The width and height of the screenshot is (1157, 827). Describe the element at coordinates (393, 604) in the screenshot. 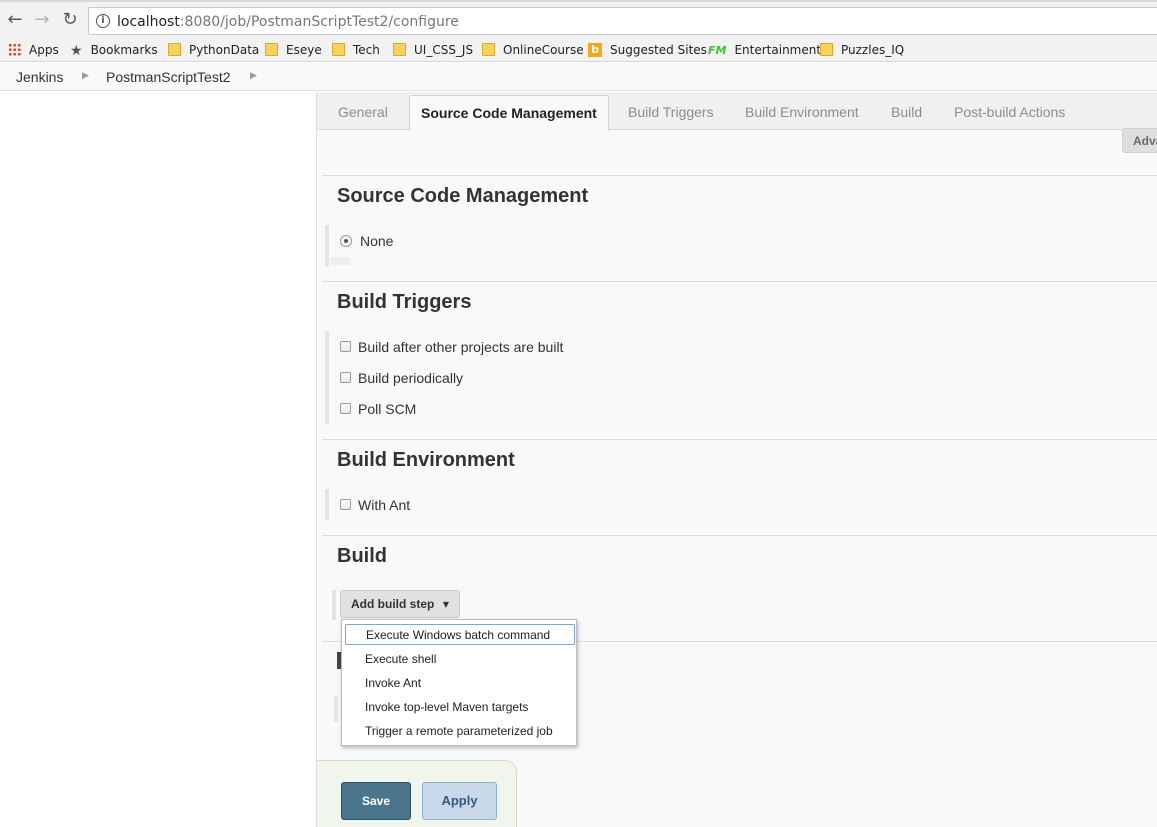

I see `add-build-step-label: Add build step` at that location.